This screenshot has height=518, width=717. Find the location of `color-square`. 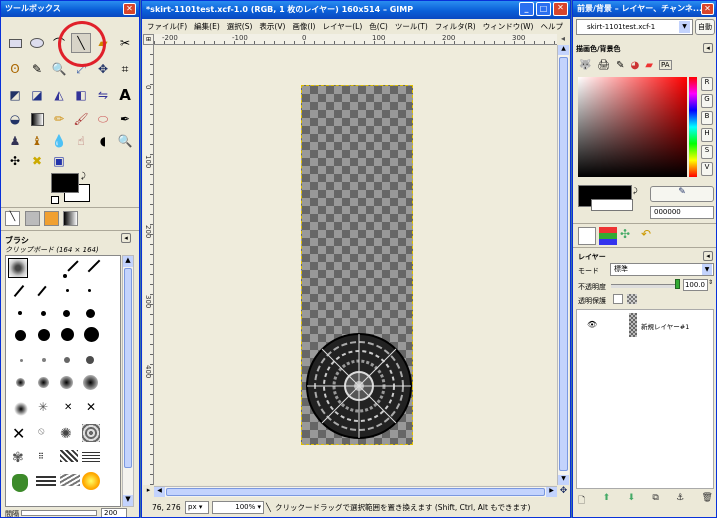

color-square is located at coordinates (632, 127).